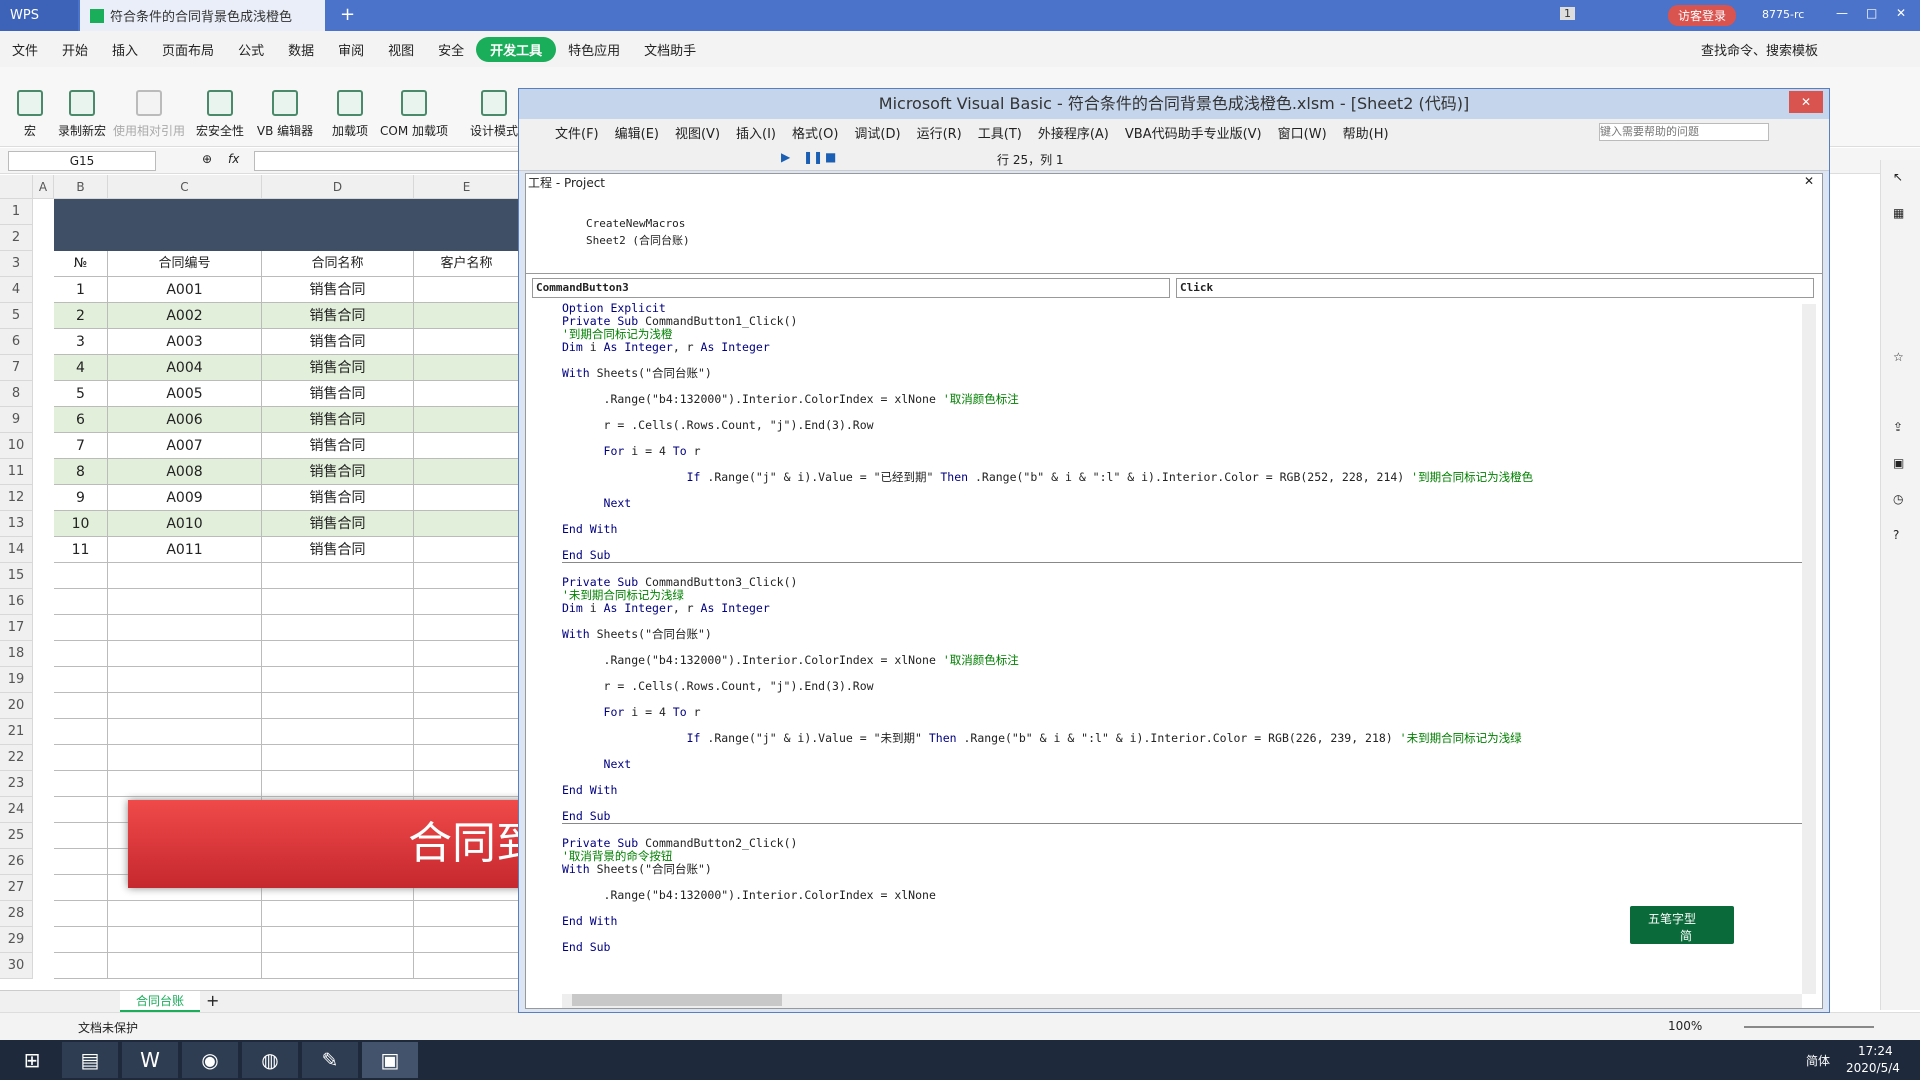  Describe the element at coordinates (1842, 13) in the screenshot. I see `minimize-icon: —` at that location.